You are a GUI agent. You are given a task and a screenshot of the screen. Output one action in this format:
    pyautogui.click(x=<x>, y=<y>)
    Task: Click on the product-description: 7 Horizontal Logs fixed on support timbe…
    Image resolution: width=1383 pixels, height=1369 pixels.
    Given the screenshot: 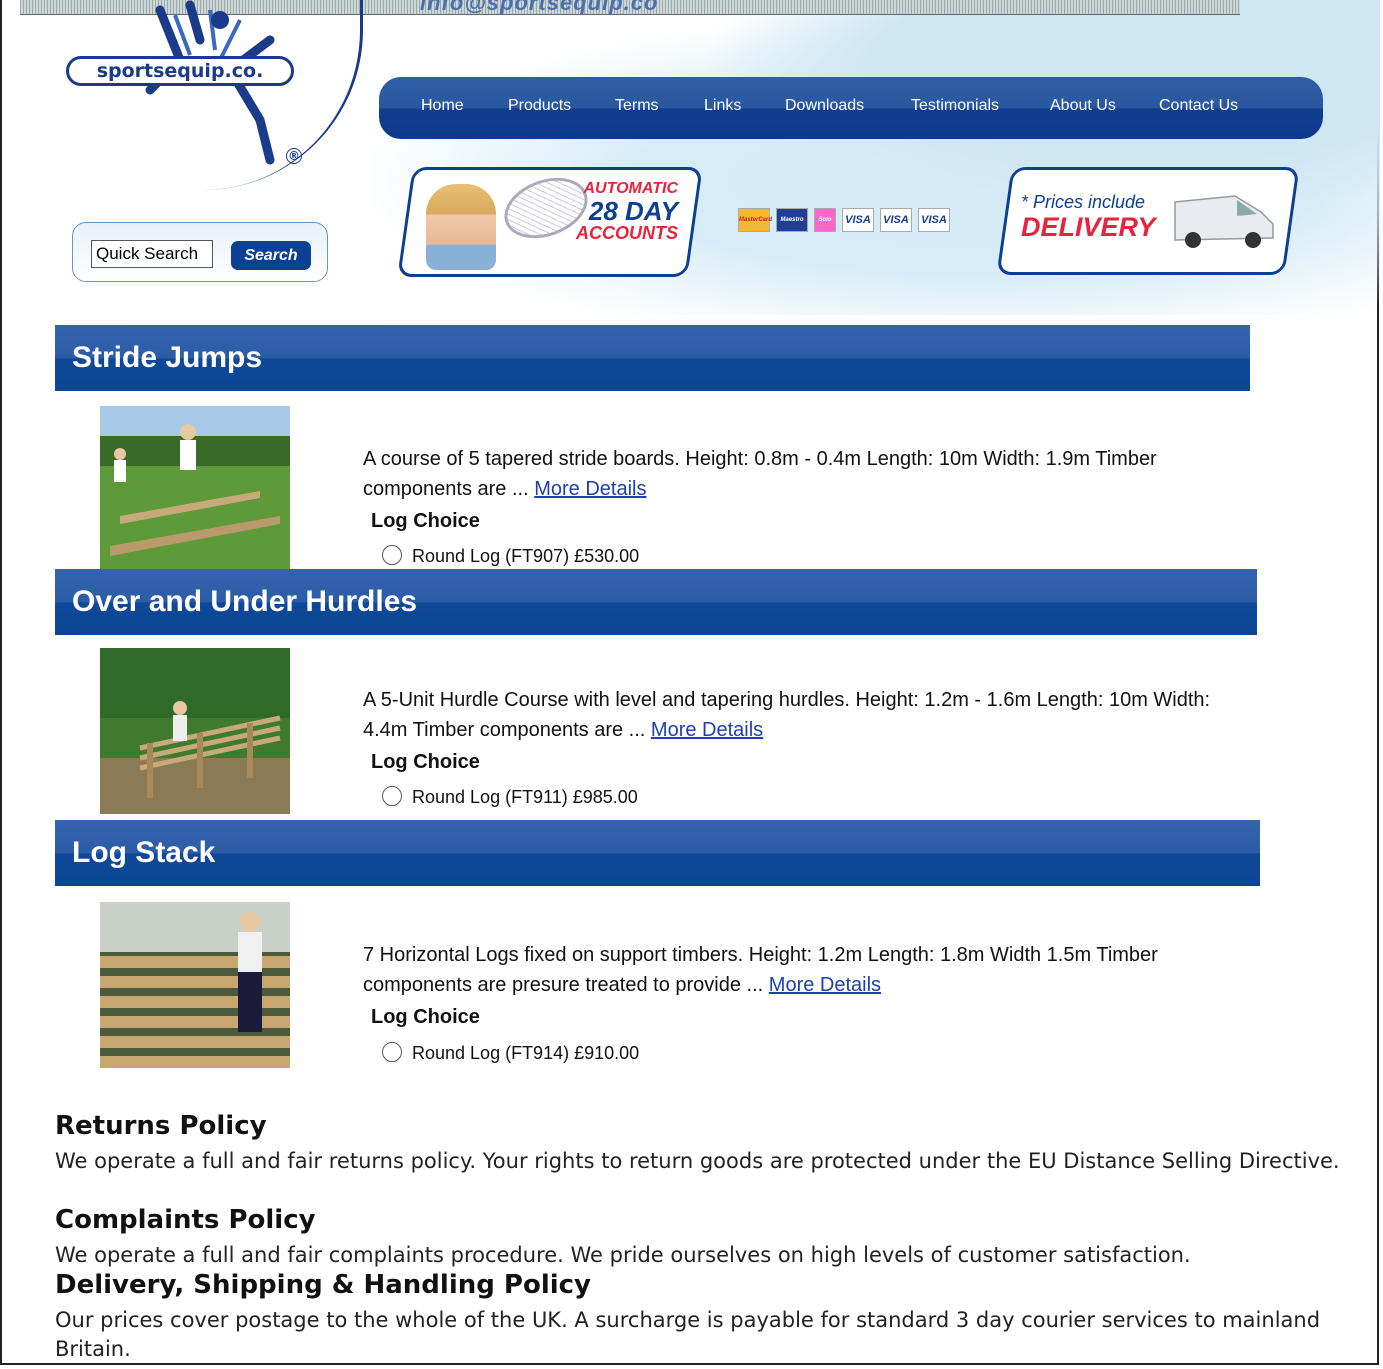 What is the action you would take?
    pyautogui.click(x=803, y=970)
    